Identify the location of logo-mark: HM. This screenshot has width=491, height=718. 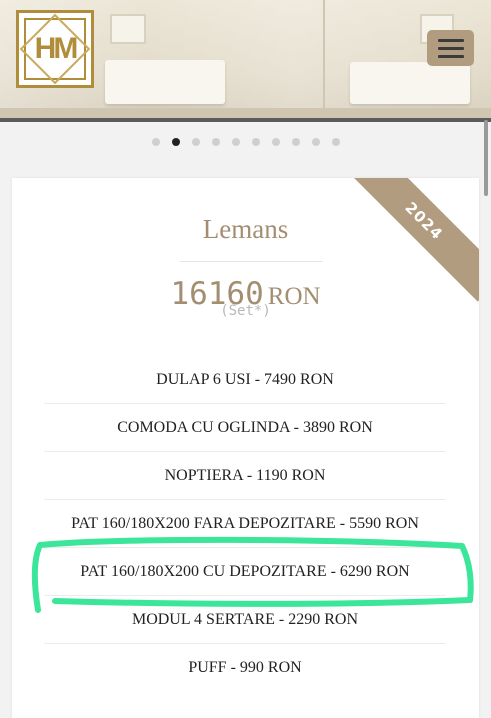
(56, 48).